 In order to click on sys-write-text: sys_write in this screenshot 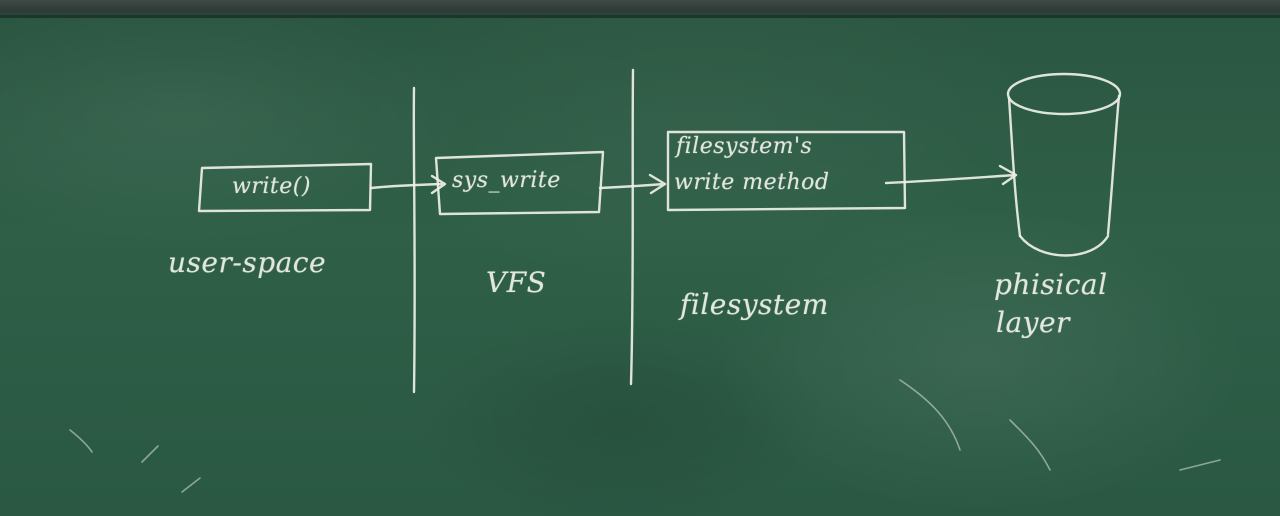, I will do `click(506, 180)`.